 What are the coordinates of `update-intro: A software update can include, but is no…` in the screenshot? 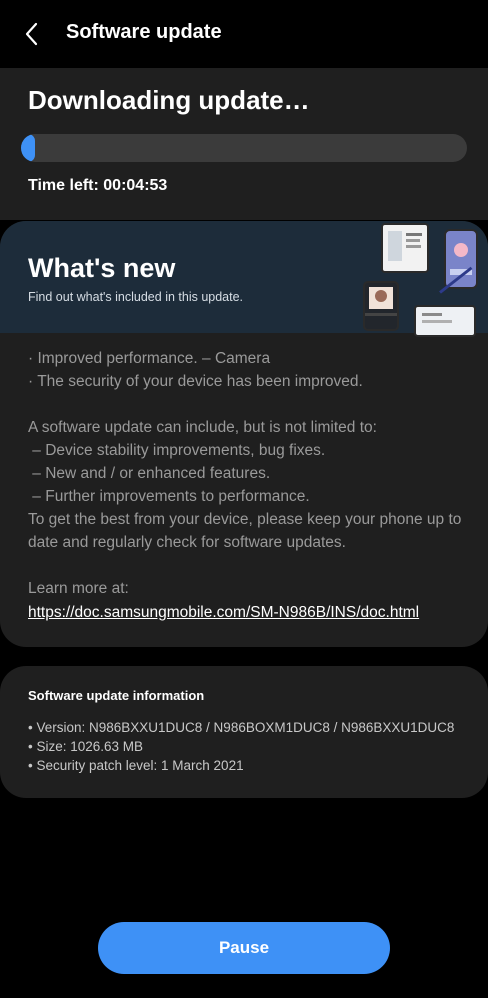 It's located at (202, 427).